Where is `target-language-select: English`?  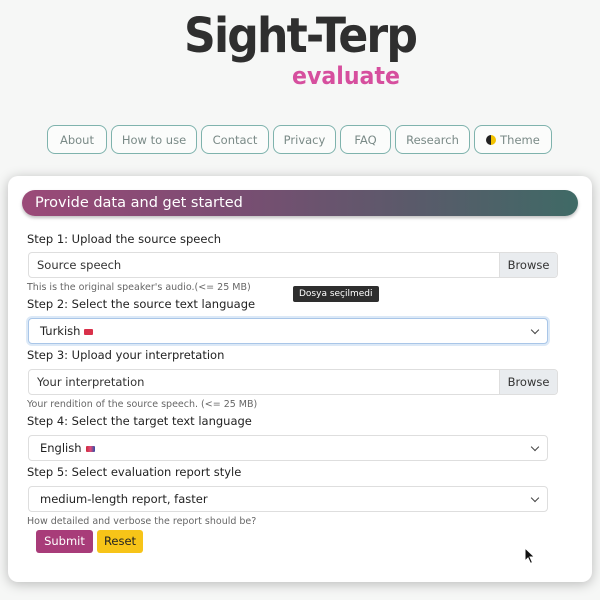 target-language-select: English is located at coordinates (288, 448).